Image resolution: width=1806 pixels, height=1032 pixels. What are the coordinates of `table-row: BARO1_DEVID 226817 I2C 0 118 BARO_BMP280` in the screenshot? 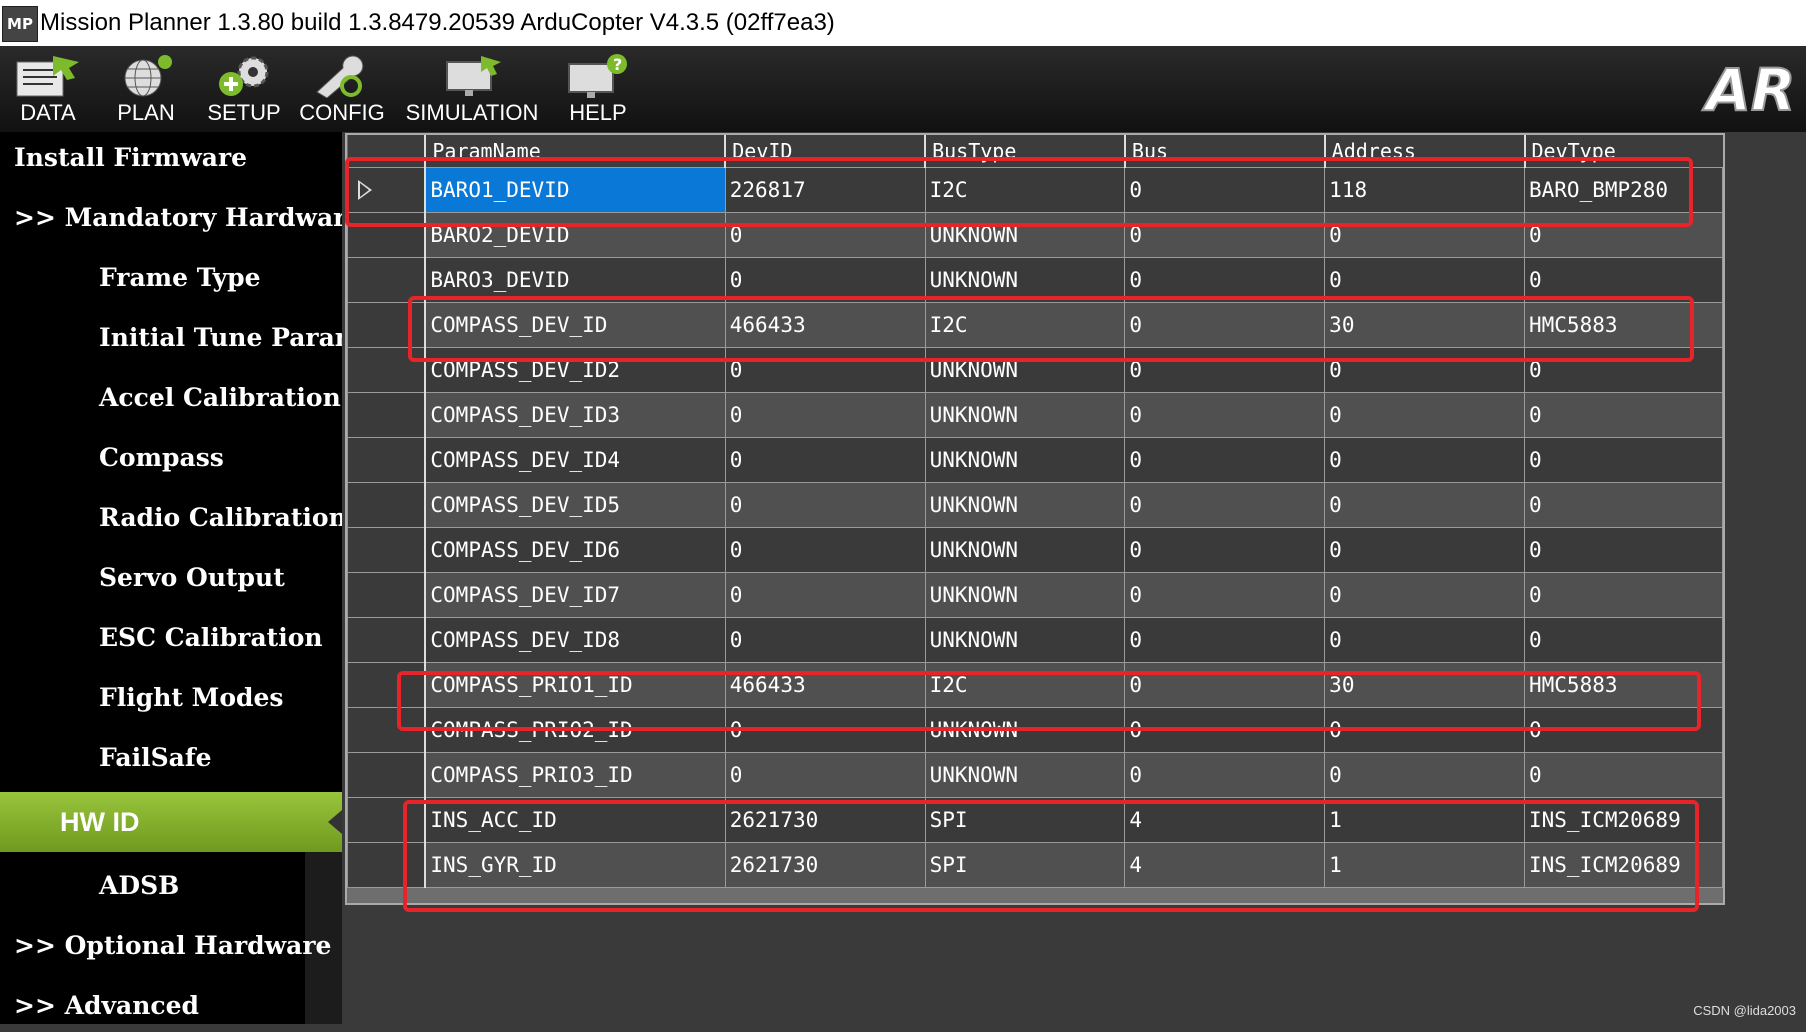 It's located at (1035, 190).